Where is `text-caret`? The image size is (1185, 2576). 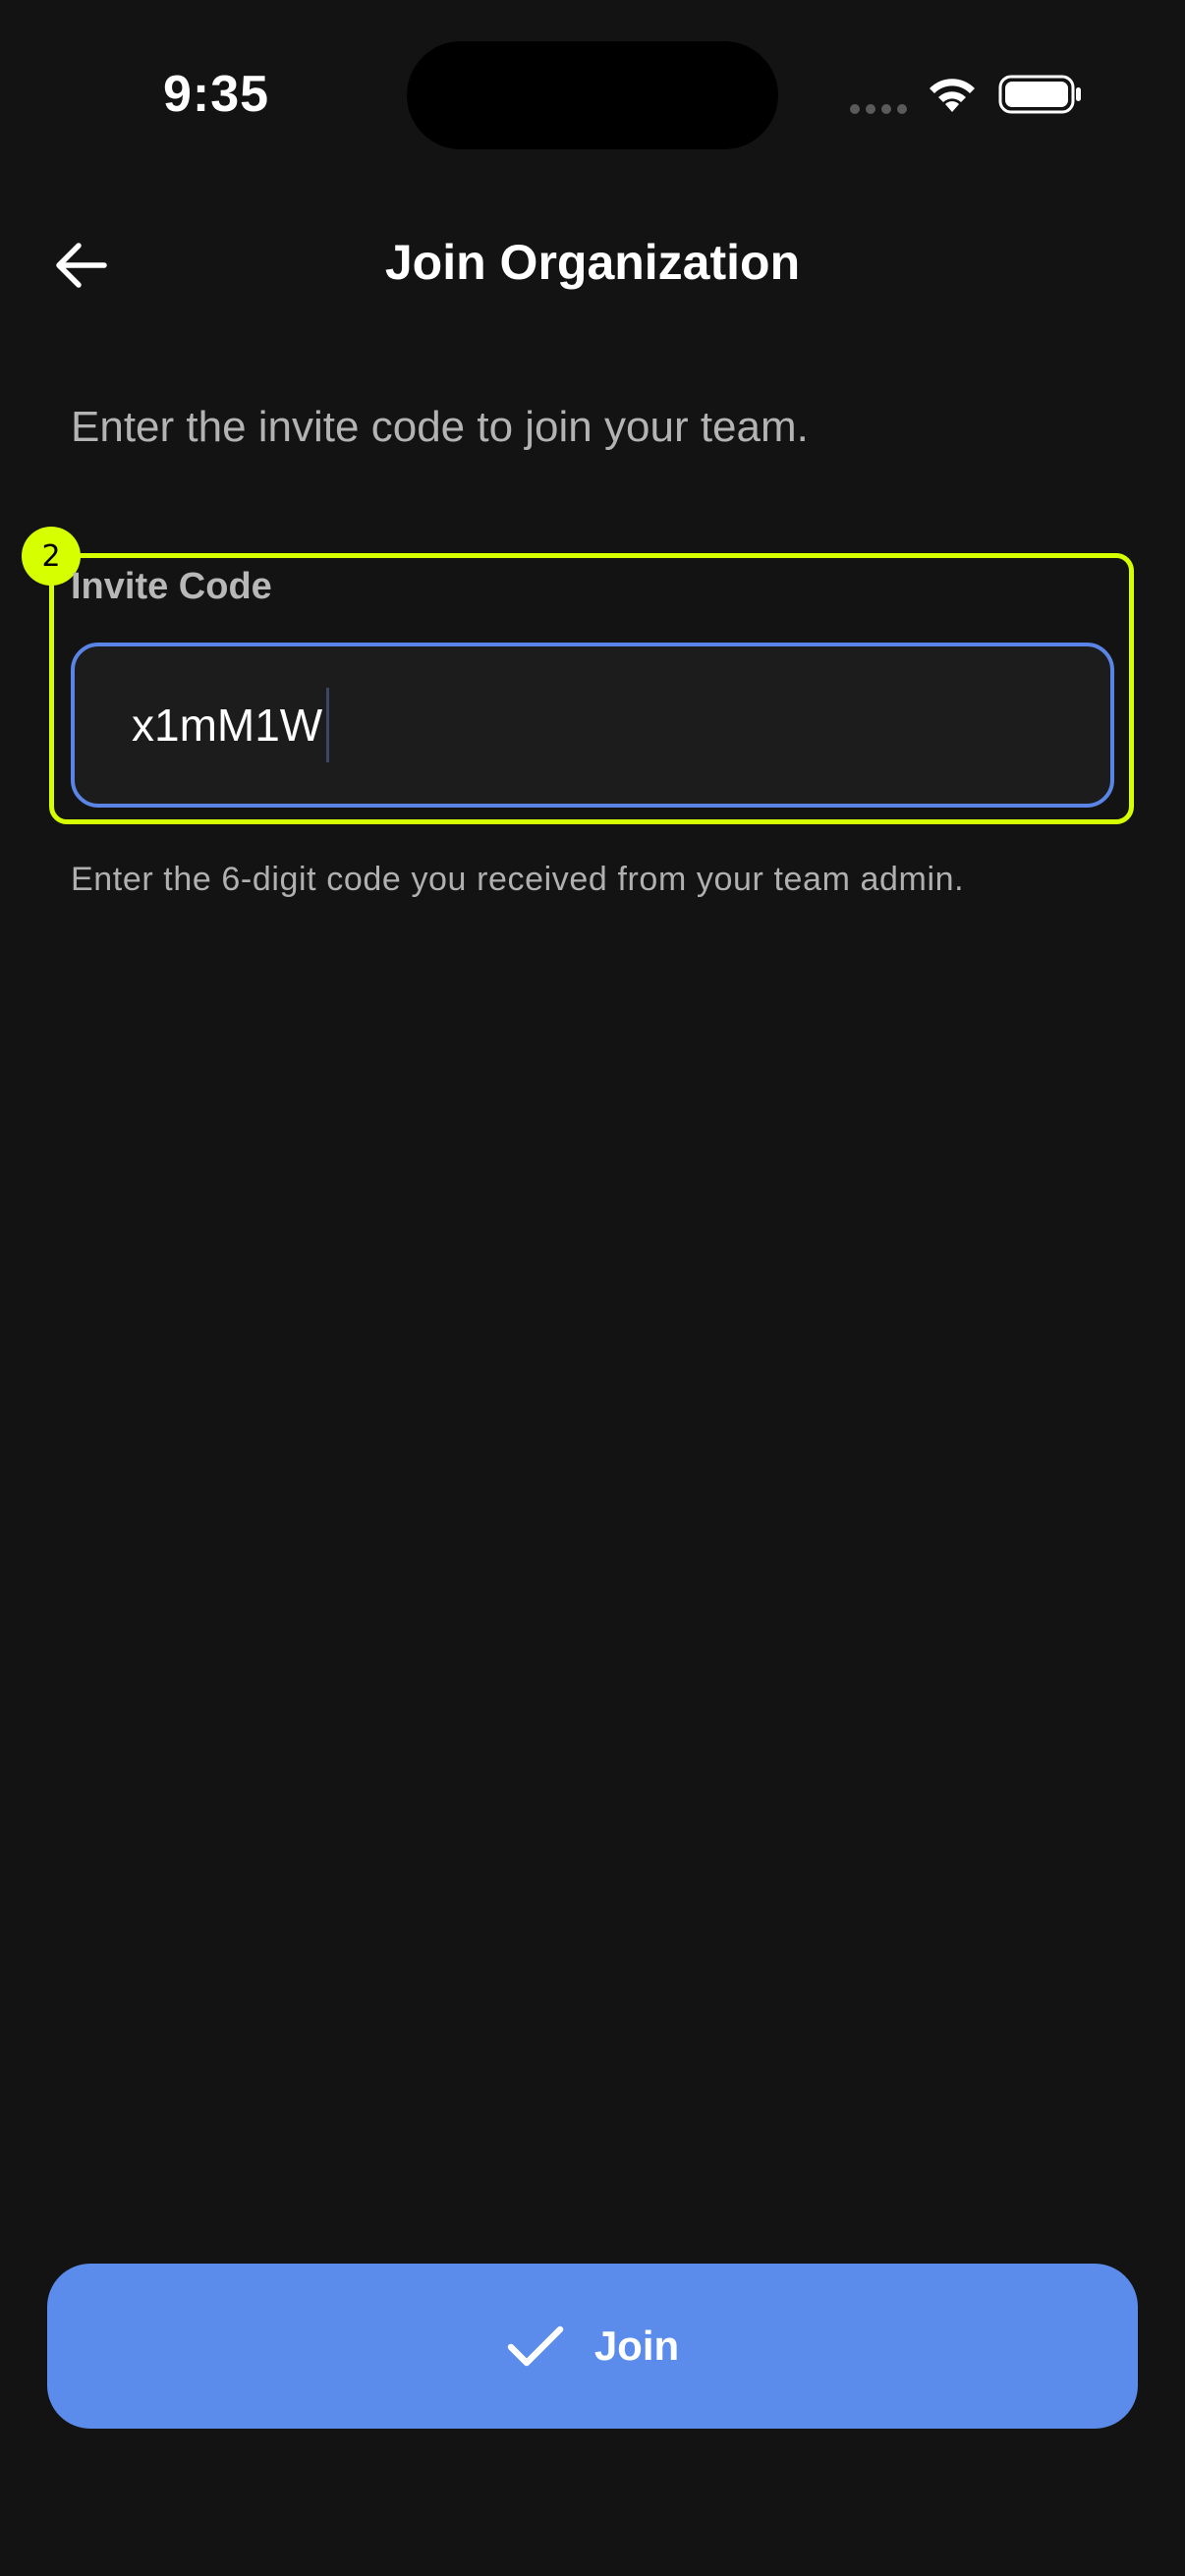
text-caret is located at coordinates (328, 725).